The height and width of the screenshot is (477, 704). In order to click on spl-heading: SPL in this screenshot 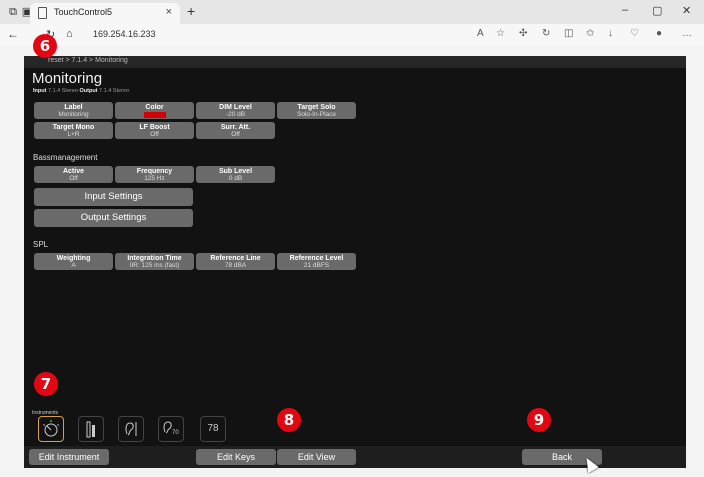, I will do `click(41, 244)`.